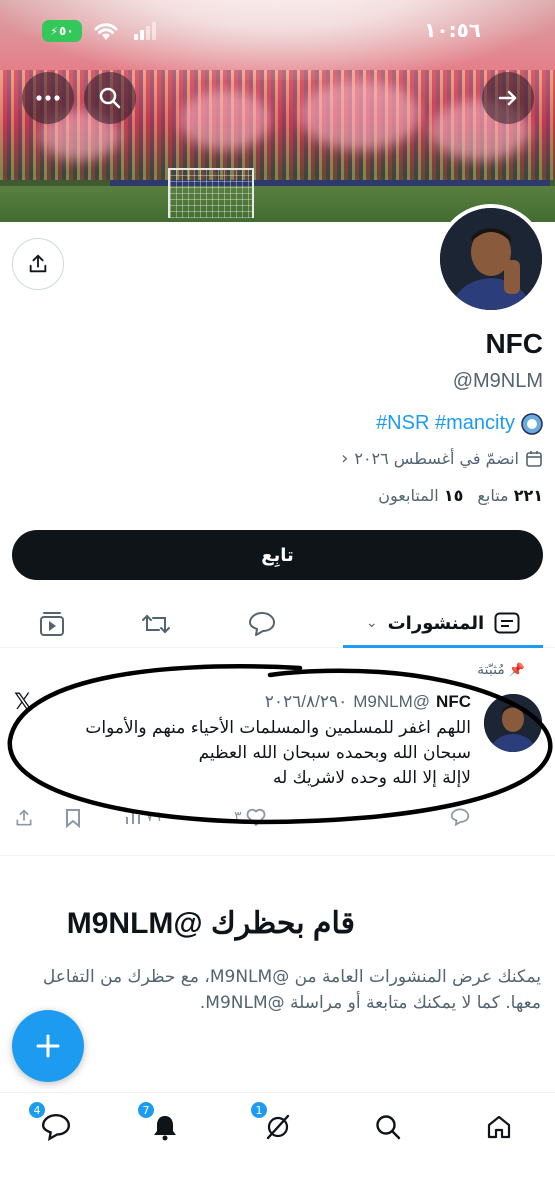 The image size is (555, 1200). What do you see at coordinates (491, 670) in the screenshot?
I see `pinned-label: مُثبّتة` at bounding box center [491, 670].